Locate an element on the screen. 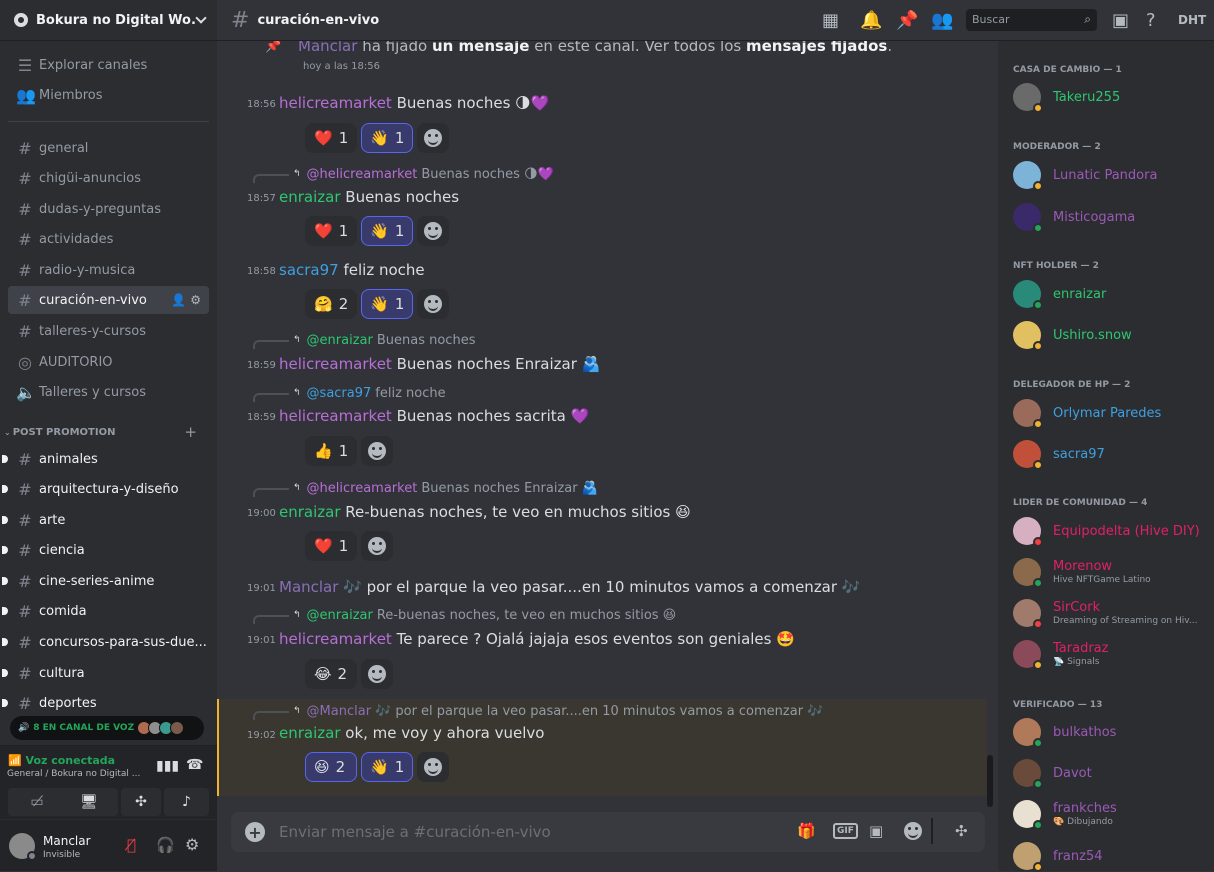  disconnect-icon: ☎ is located at coordinates (194, 765).